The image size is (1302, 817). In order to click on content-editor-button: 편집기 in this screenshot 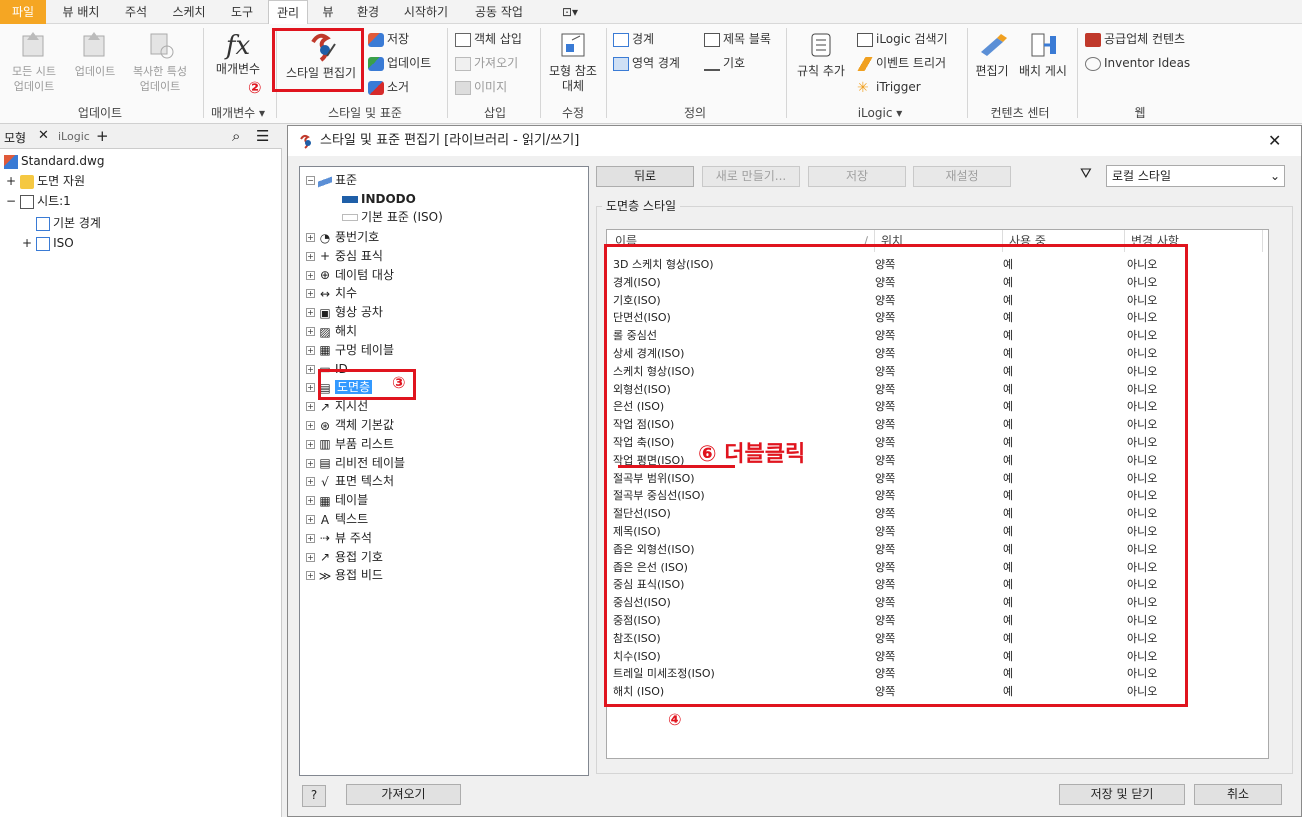, I will do `click(992, 54)`.